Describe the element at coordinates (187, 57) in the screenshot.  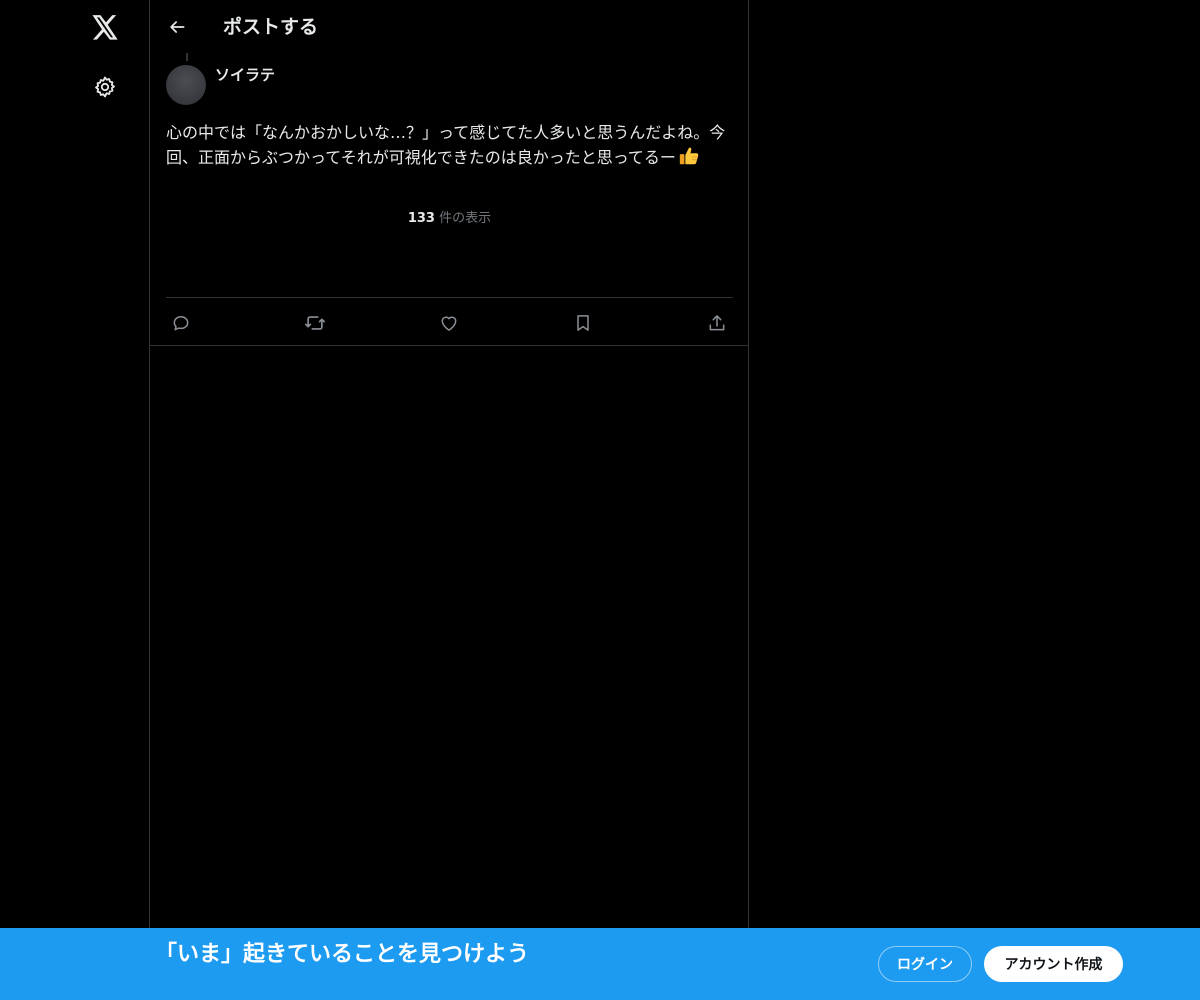
I see `thread-line` at that location.